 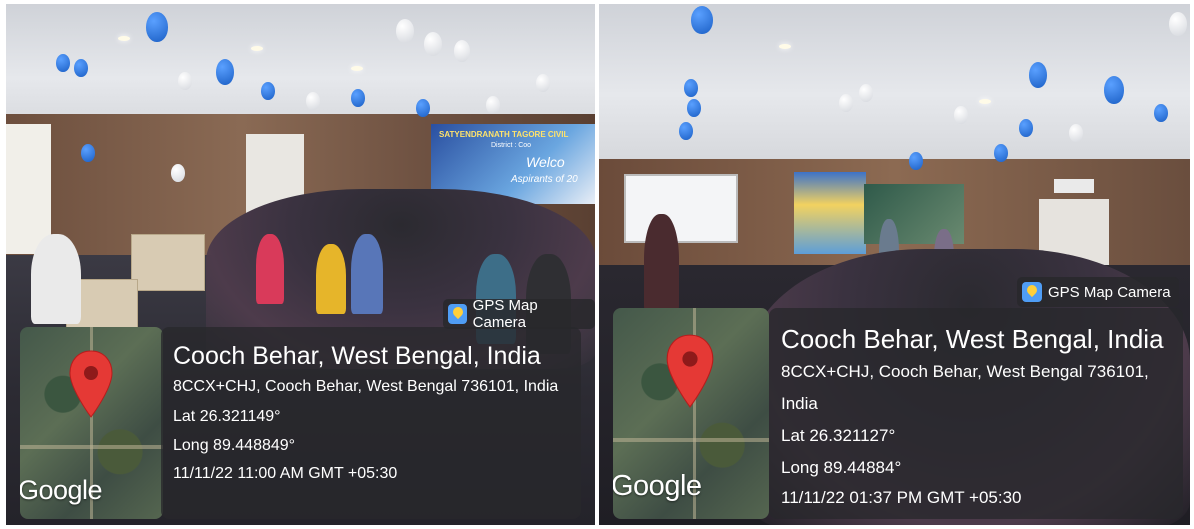 I want to click on seated-teacher, so click(x=56, y=279).